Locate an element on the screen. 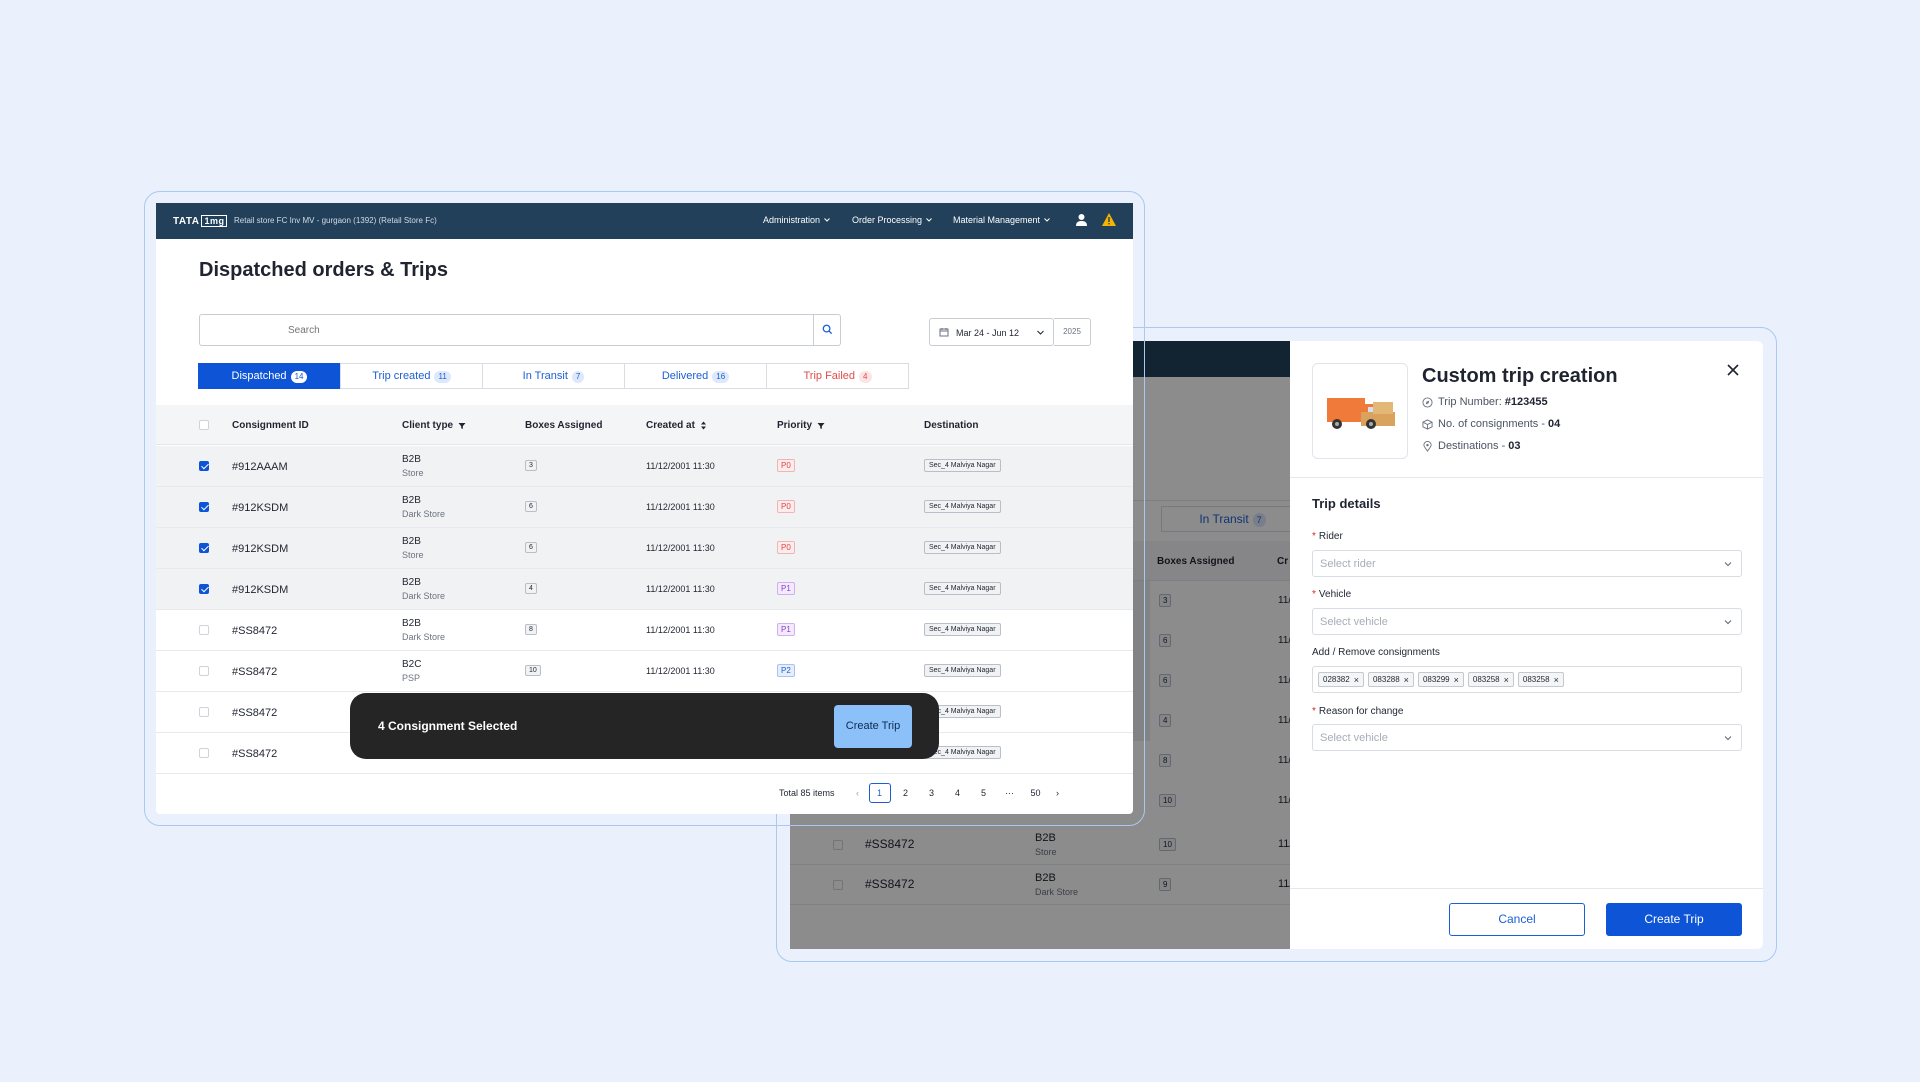 The image size is (1920, 1082). page-4: 4 is located at coordinates (958, 793).